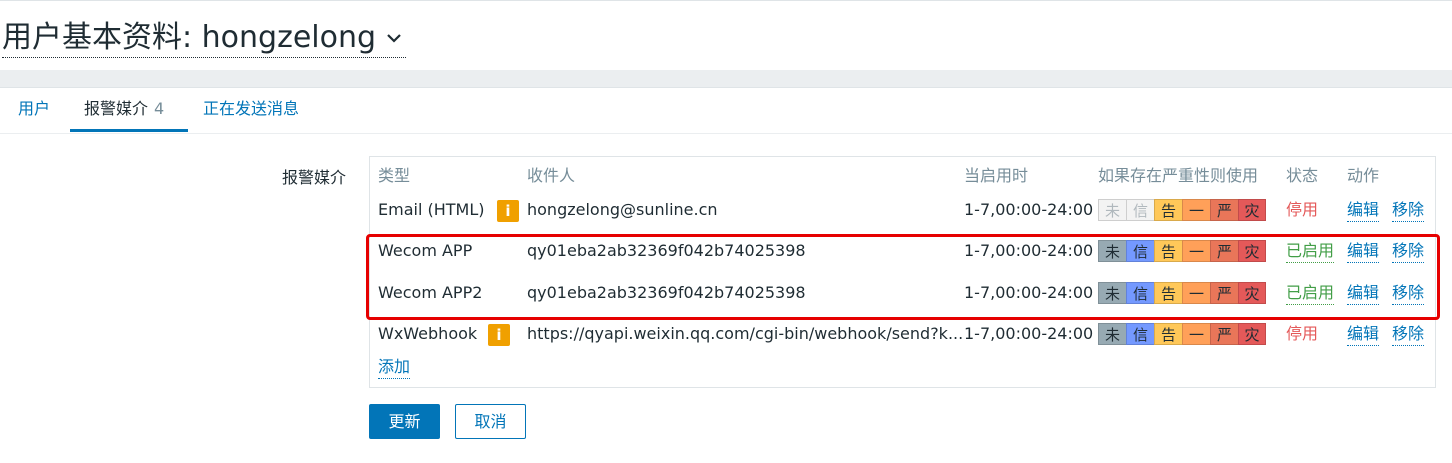 This screenshot has width=1452, height=463. Describe the element at coordinates (622, 209) in the screenshot. I see `row-recipient: hongzelong@sunline.cn` at that location.